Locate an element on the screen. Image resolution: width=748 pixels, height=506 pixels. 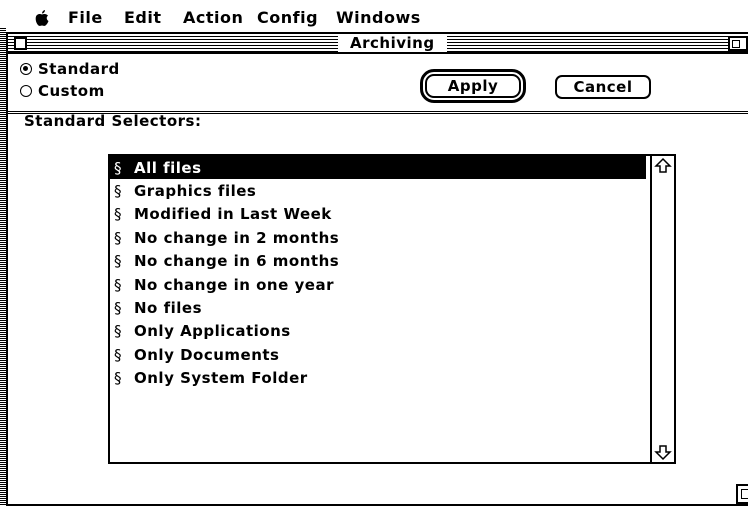
grow-box is located at coordinates (742, 494).